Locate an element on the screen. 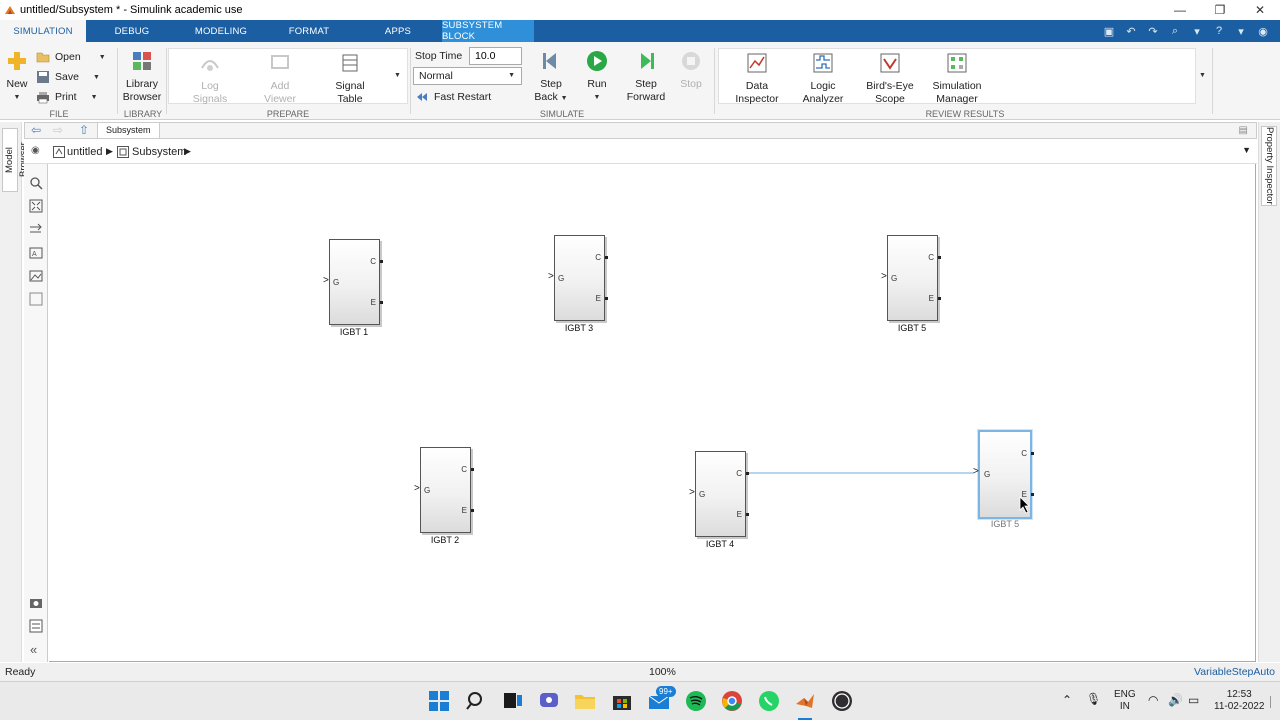  obs-icon is located at coordinates (842, 701).